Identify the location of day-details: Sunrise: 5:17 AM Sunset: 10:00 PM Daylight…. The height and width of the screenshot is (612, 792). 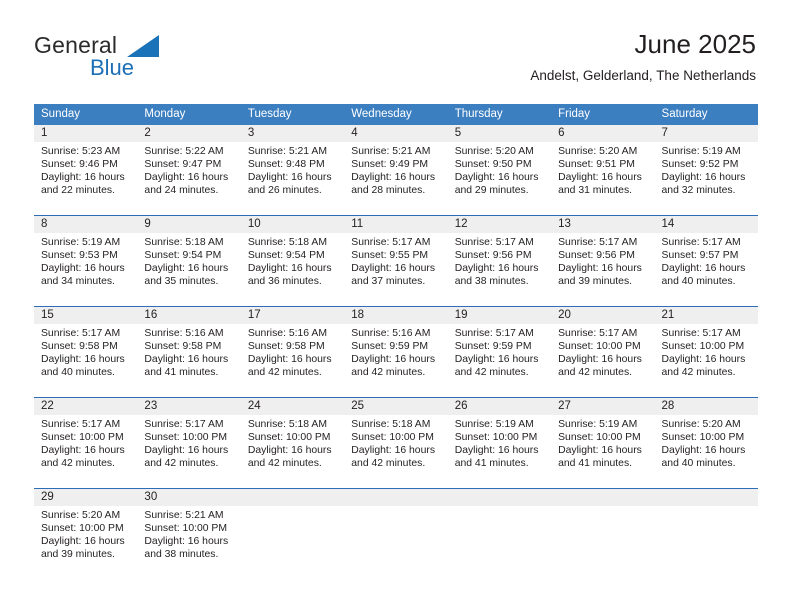
(188, 443).